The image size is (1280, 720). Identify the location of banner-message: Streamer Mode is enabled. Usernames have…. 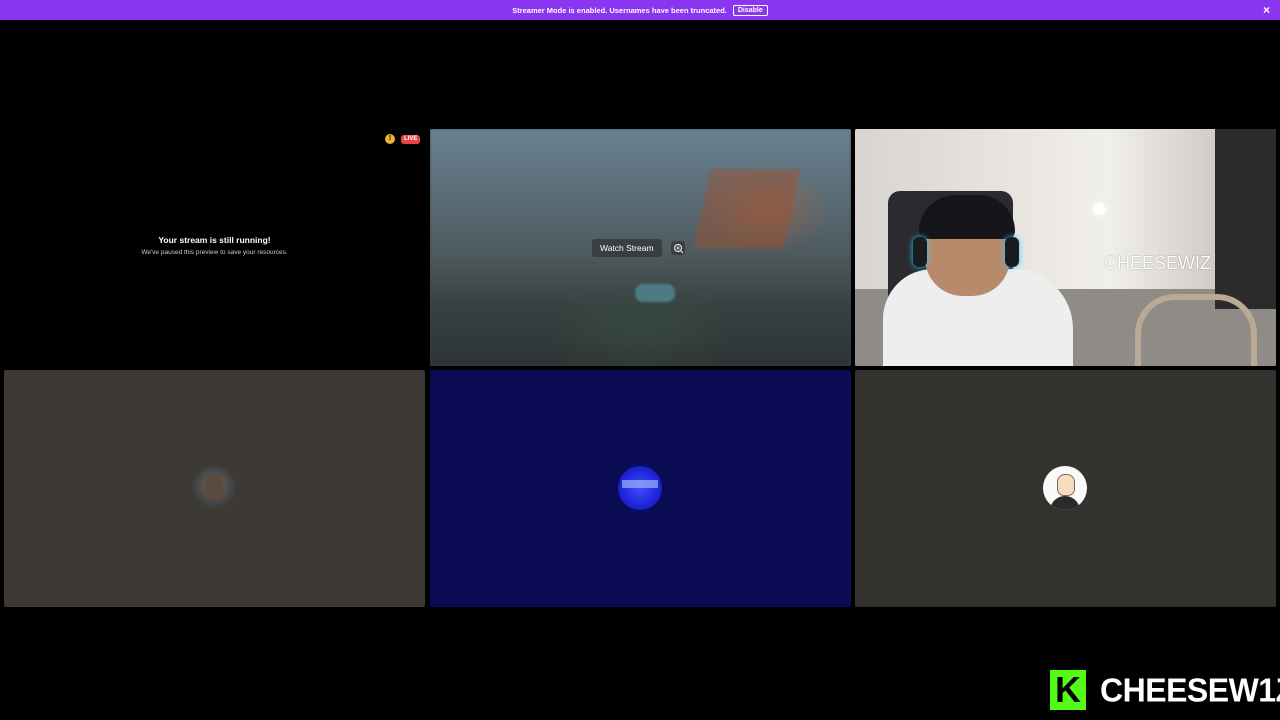
(619, 10).